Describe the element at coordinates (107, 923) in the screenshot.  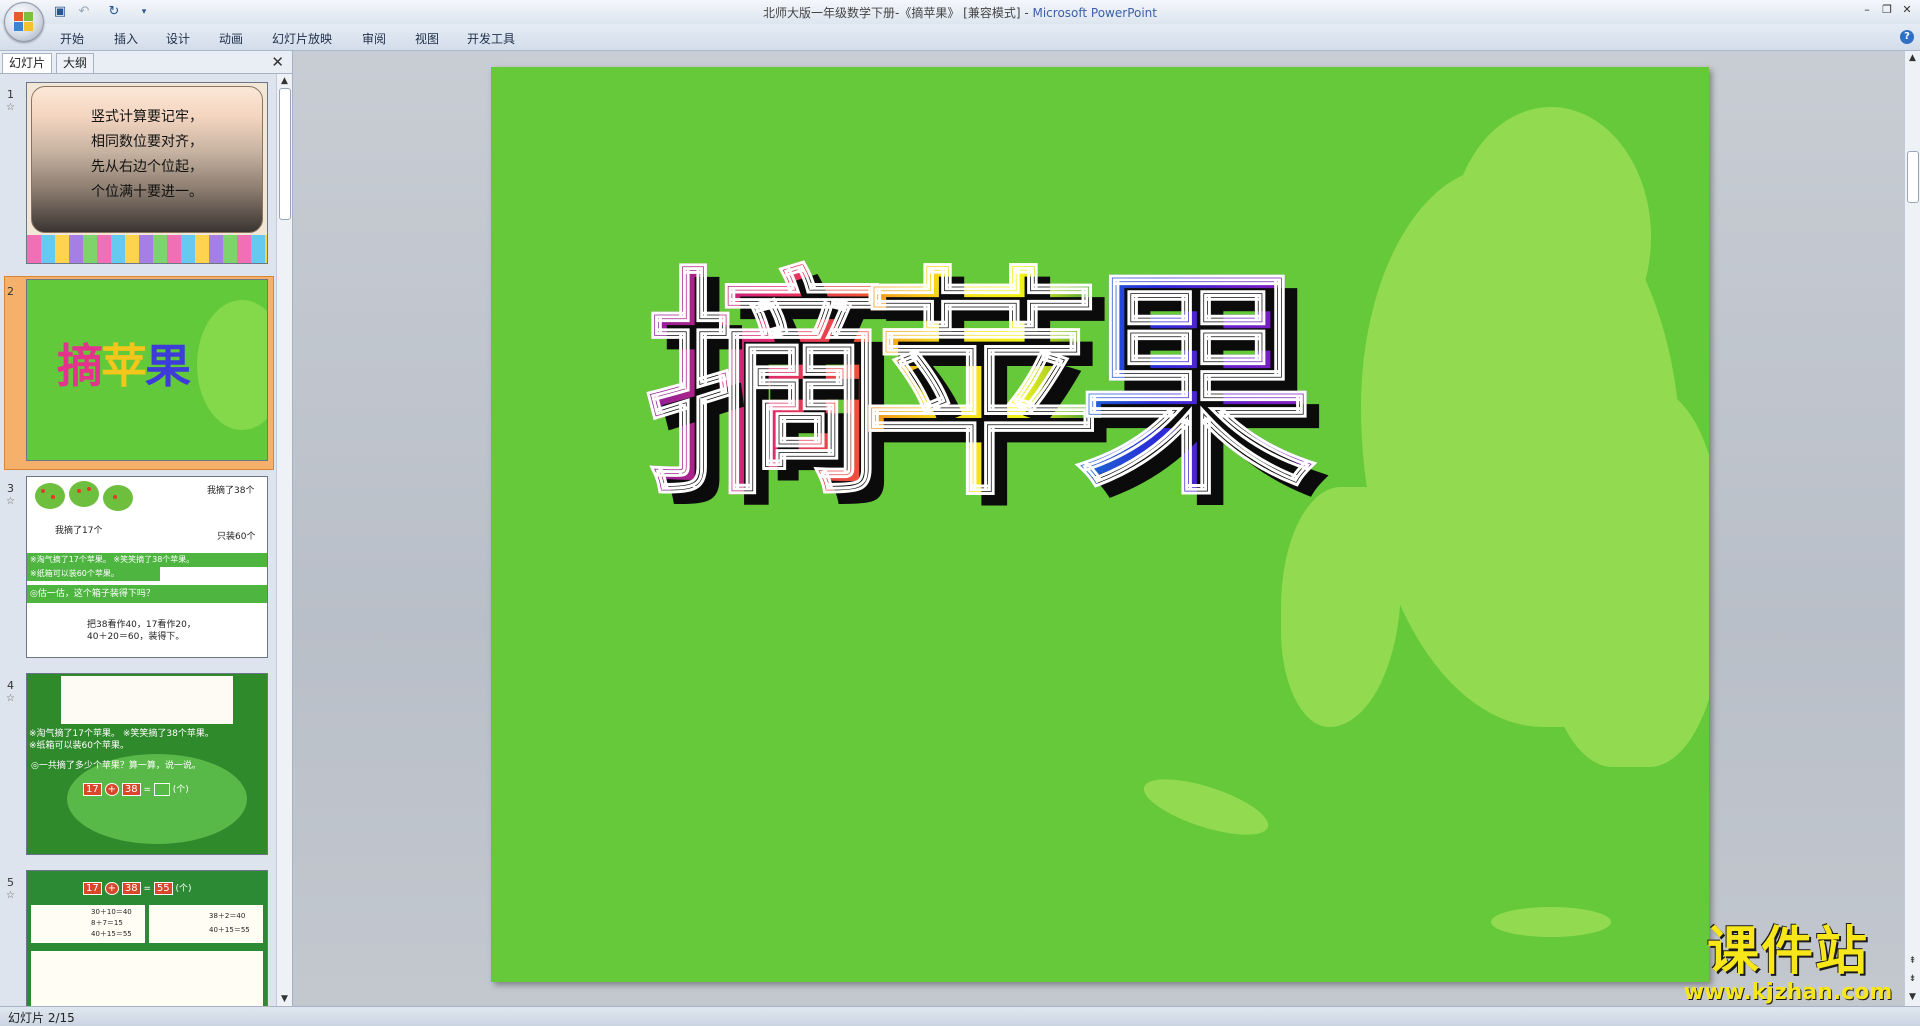
I see `calc-line: 8＋7＝15` at that location.